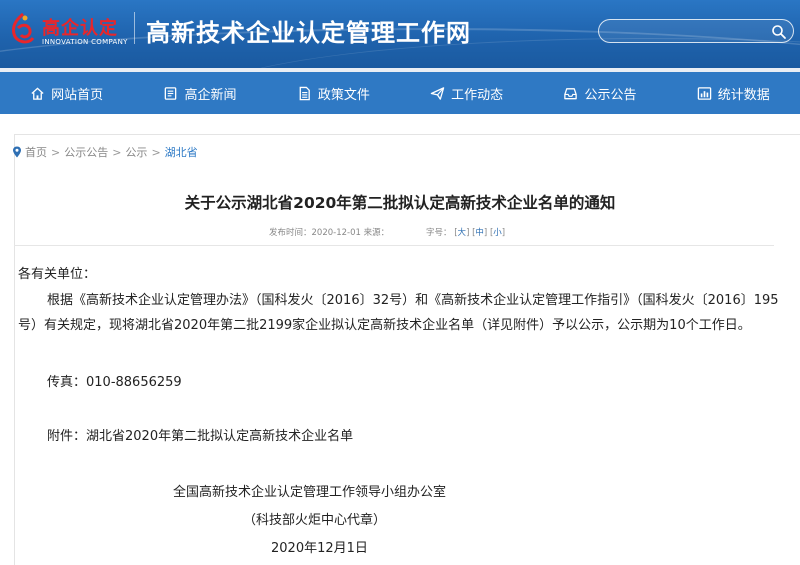 Image resolution: width=800 pixels, height=565 pixels. What do you see at coordinates (400, 203) in the screenshot?
I see `article-title: 关于公示湖北省2020年第二批拟认定高新技术企业名单的通知` at bounding box center [400, 203].